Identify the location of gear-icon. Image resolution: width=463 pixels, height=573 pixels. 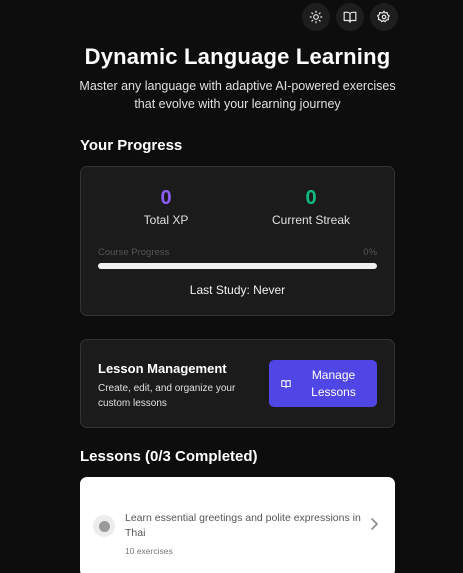
(383, 16).